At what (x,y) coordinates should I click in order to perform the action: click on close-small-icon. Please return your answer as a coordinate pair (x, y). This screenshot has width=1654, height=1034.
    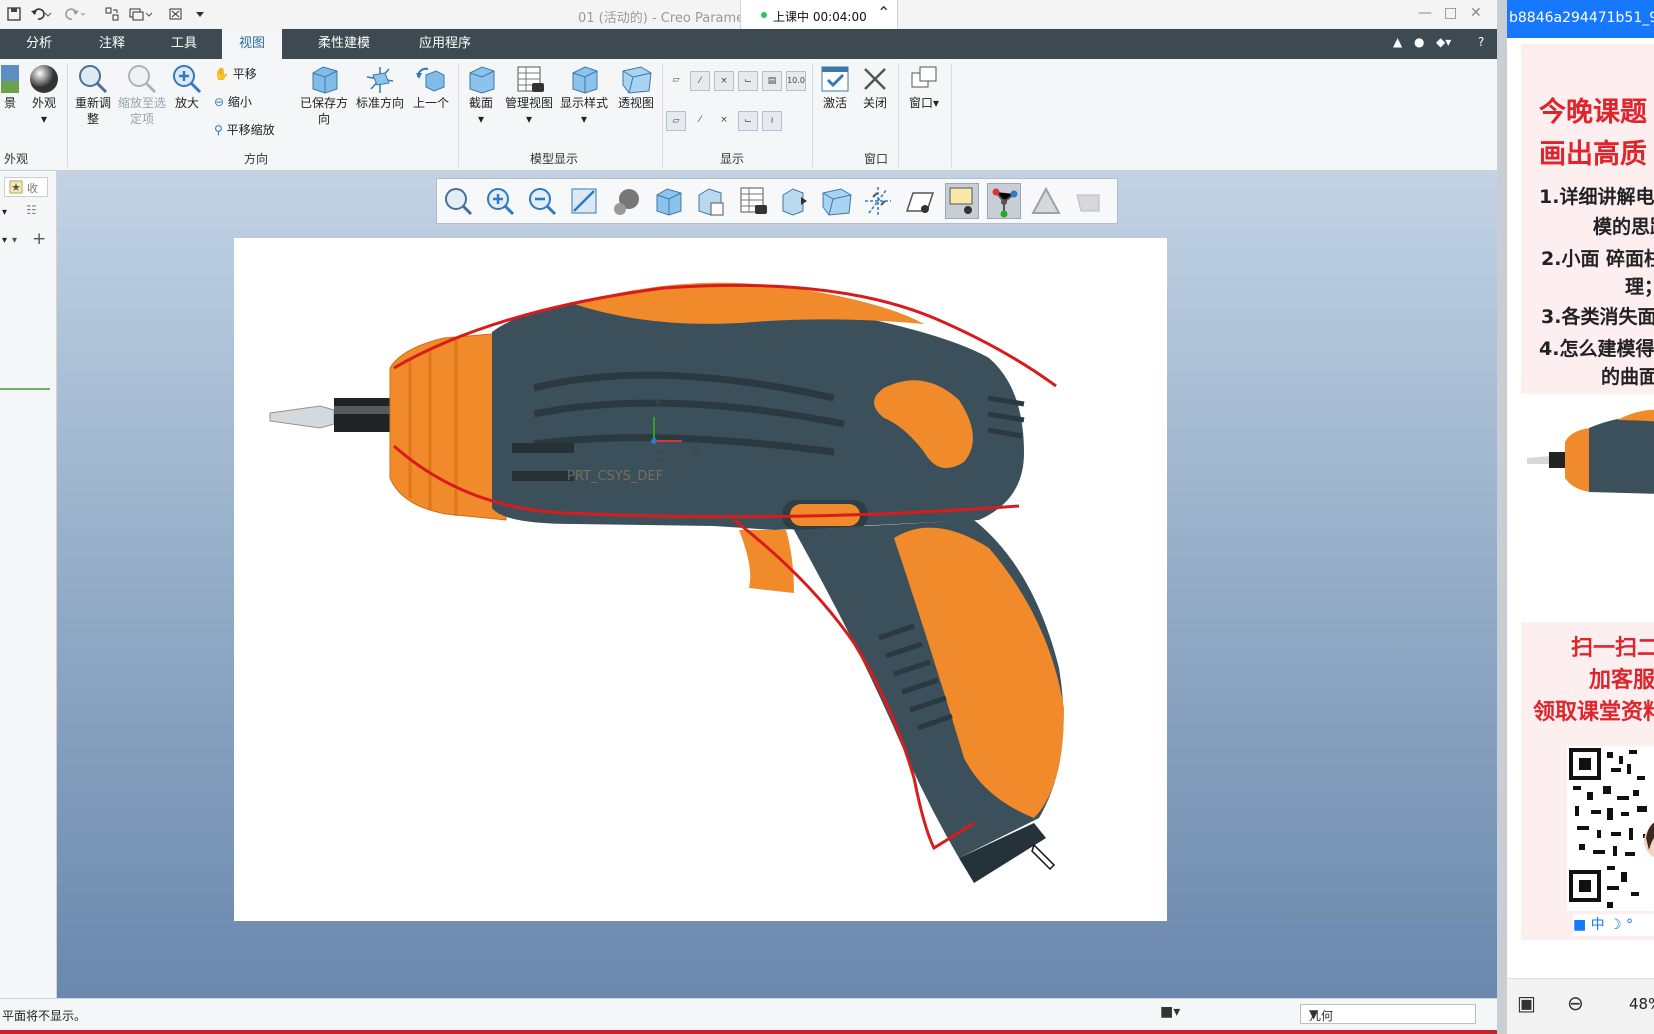
    Looking at the image, I should click on (176, 14).